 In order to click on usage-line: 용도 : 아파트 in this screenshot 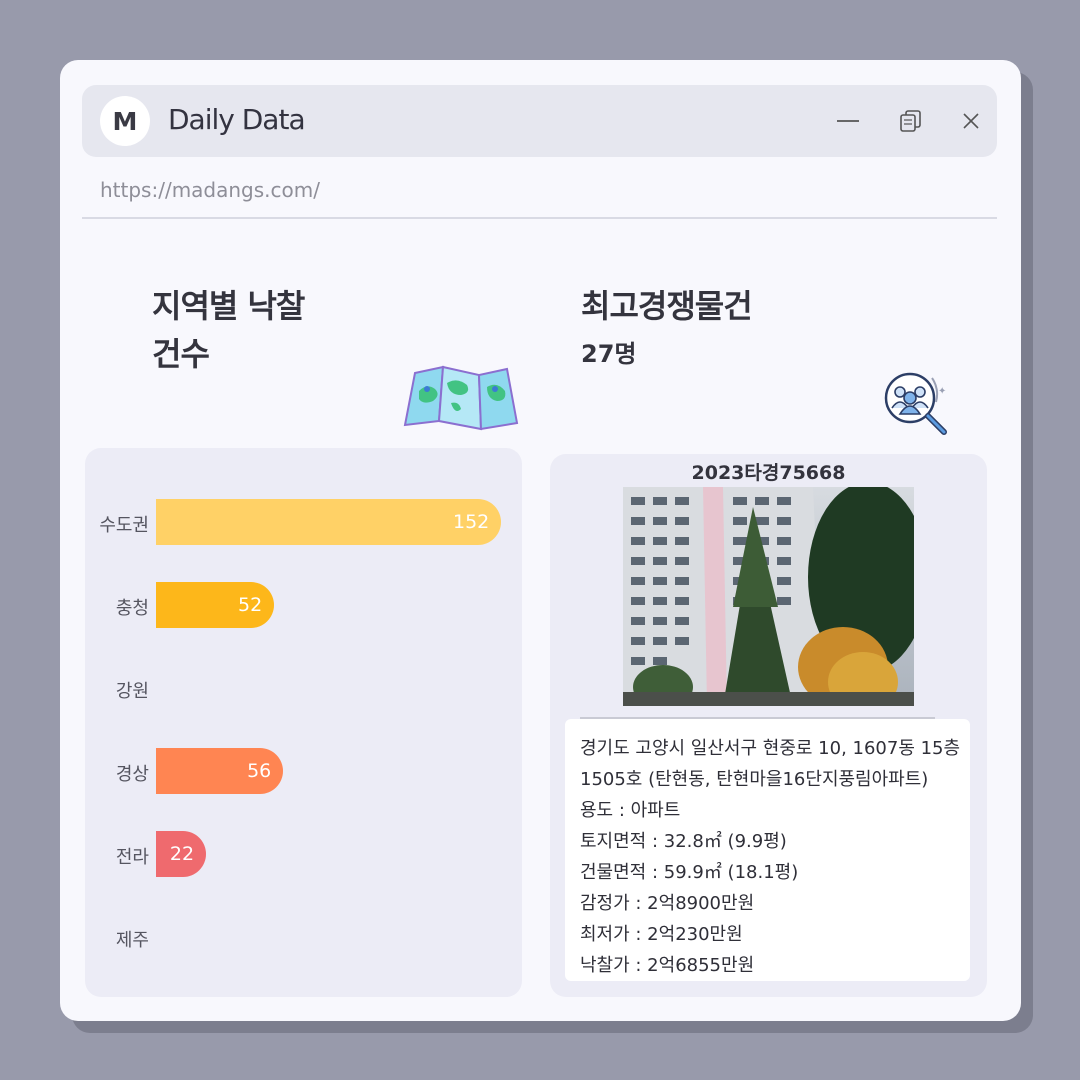, I will do `click(630, 810)`.